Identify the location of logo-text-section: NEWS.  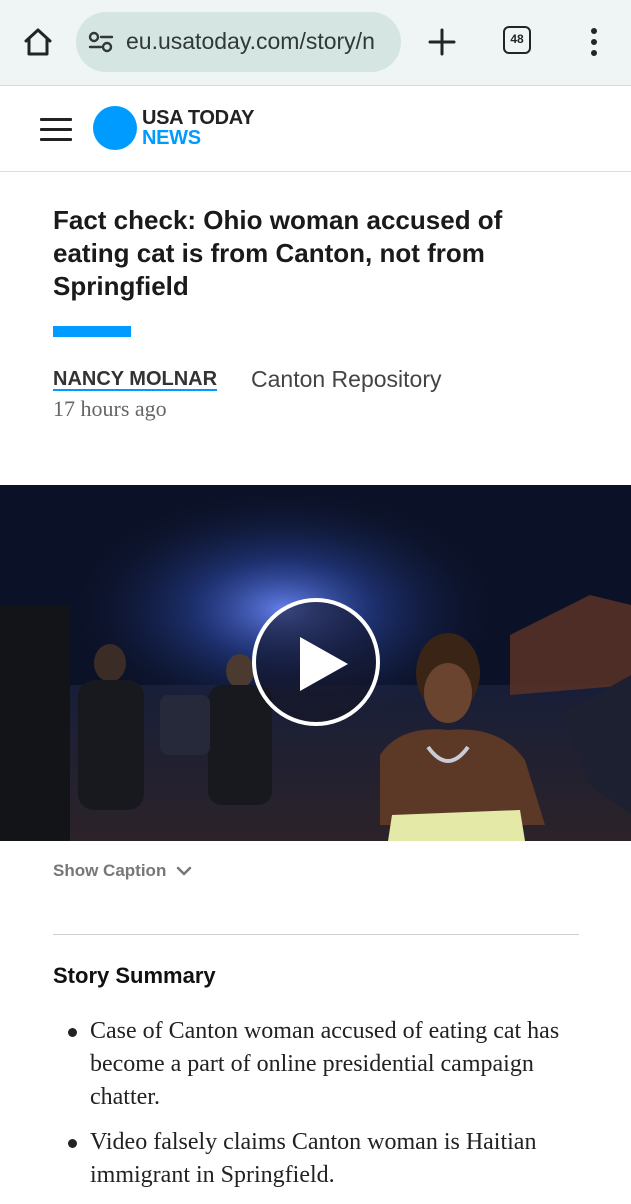
(171, 138).